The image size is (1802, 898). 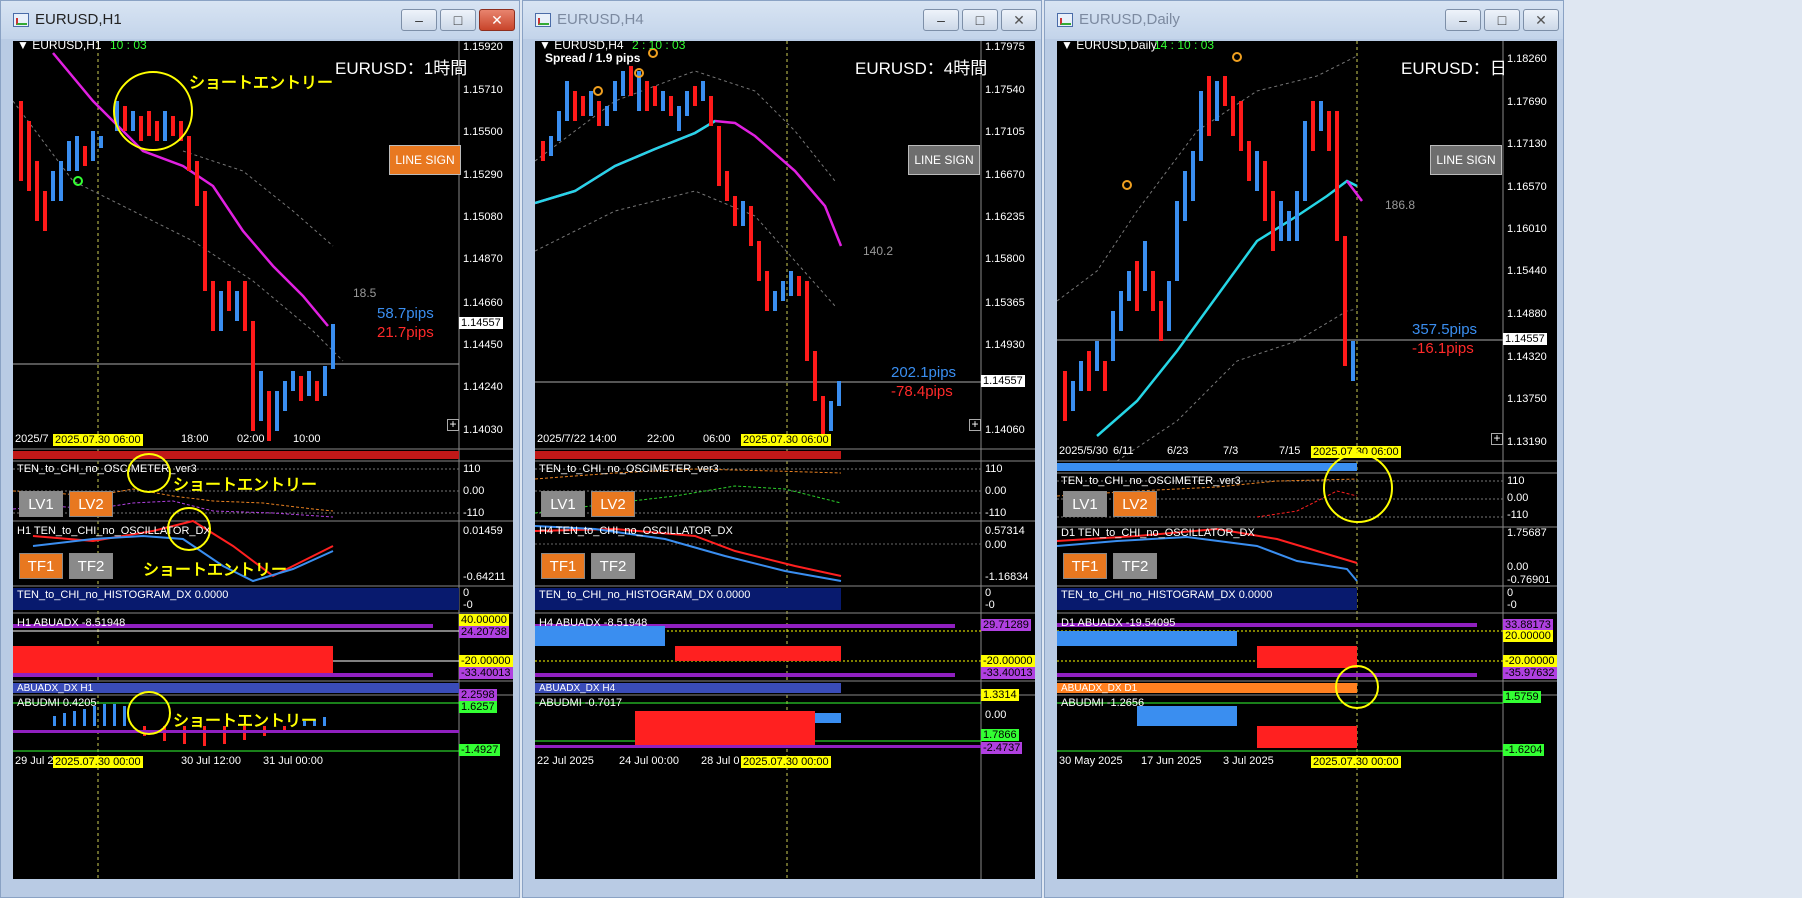 I want to click on price-label: 1.15440, so click(x=1527, y=271).